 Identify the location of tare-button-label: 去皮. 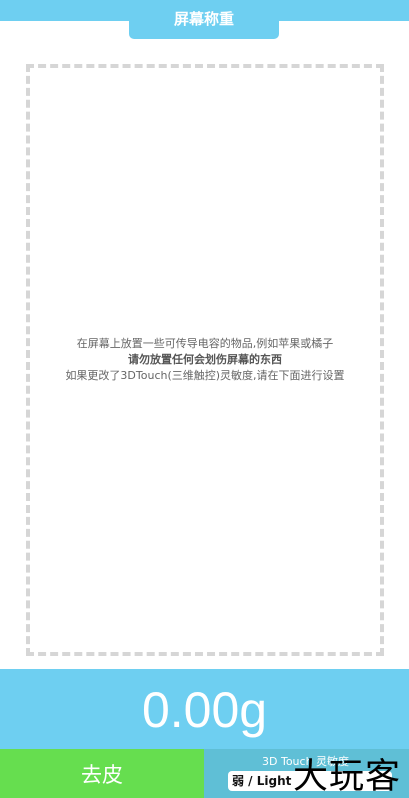
(102, 775).